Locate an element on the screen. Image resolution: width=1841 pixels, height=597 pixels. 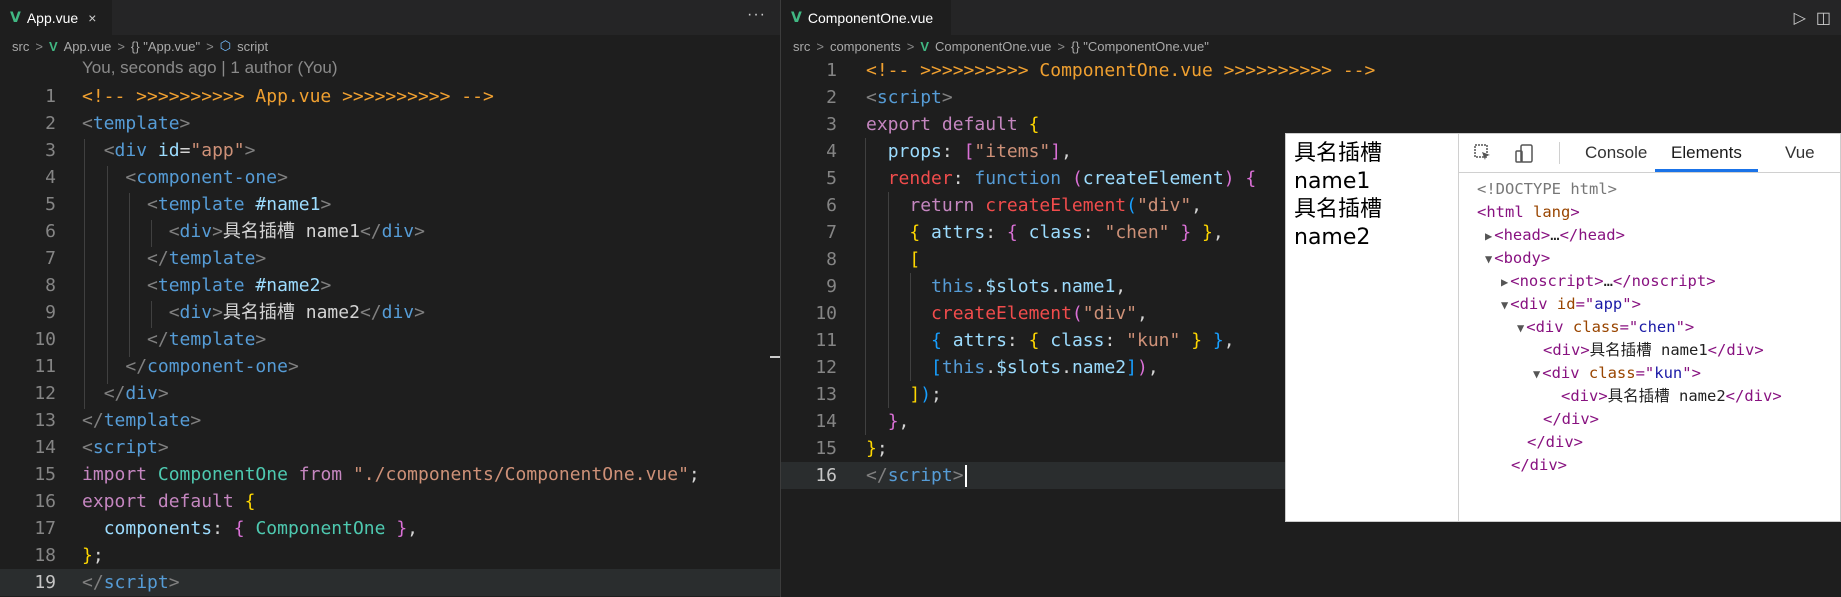
tab-elements: Elements is located at coordinates (1706, 153).